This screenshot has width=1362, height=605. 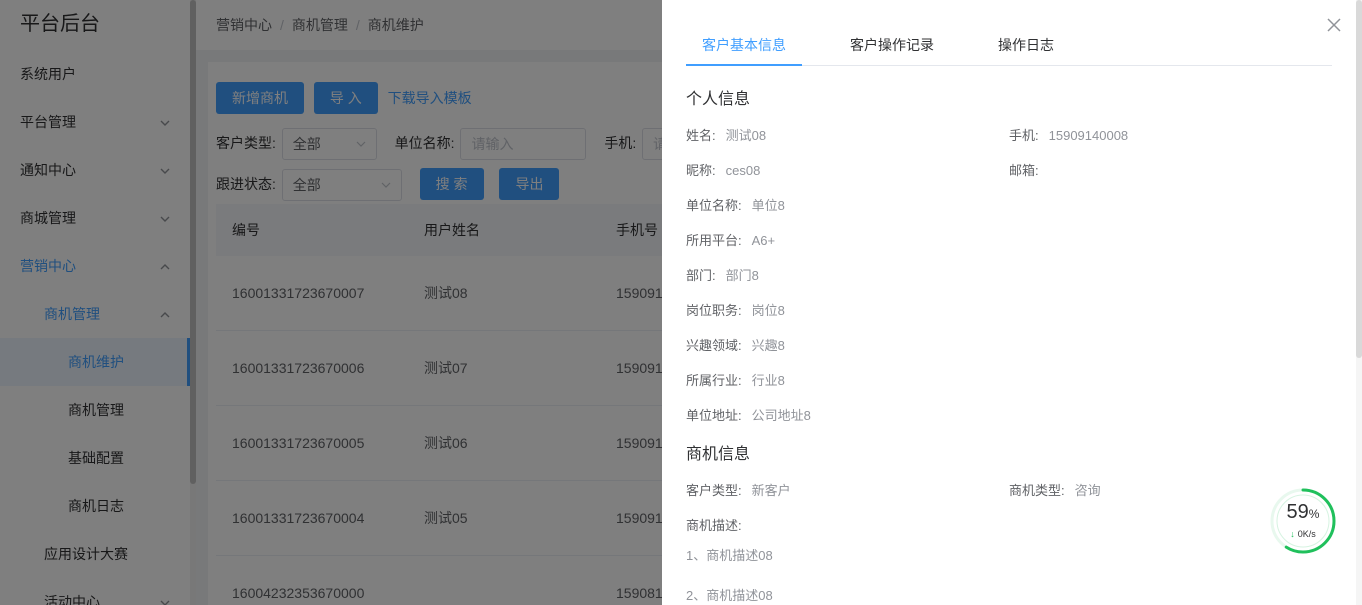 What do you see at coordinates (1314, 514) in the screenshot?
I see `percent-unit: %` at bounding box center [1314, 514].